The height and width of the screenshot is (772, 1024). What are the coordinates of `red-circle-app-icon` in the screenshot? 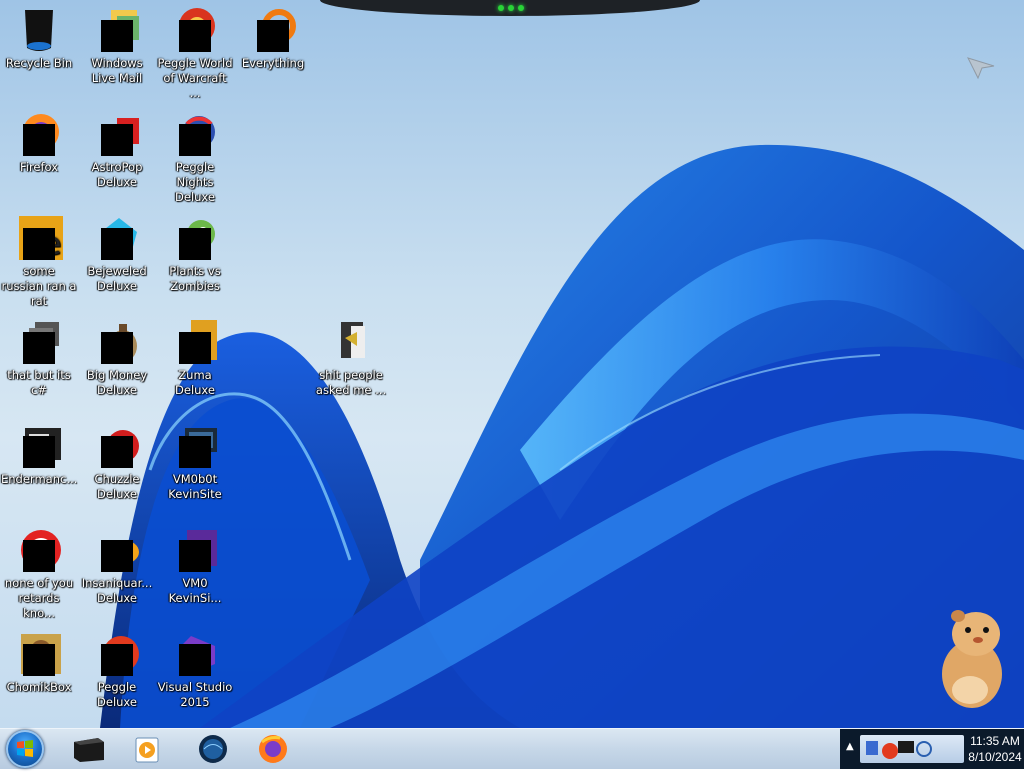 It's located at (39, 550).